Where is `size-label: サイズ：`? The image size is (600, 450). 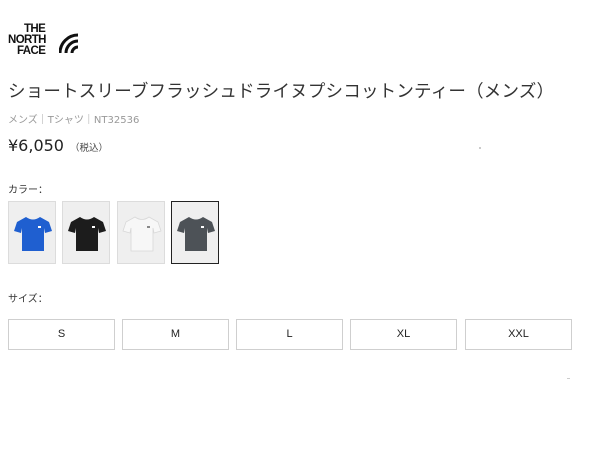 size-label: サイズ： is located at coordinates (28, 299).